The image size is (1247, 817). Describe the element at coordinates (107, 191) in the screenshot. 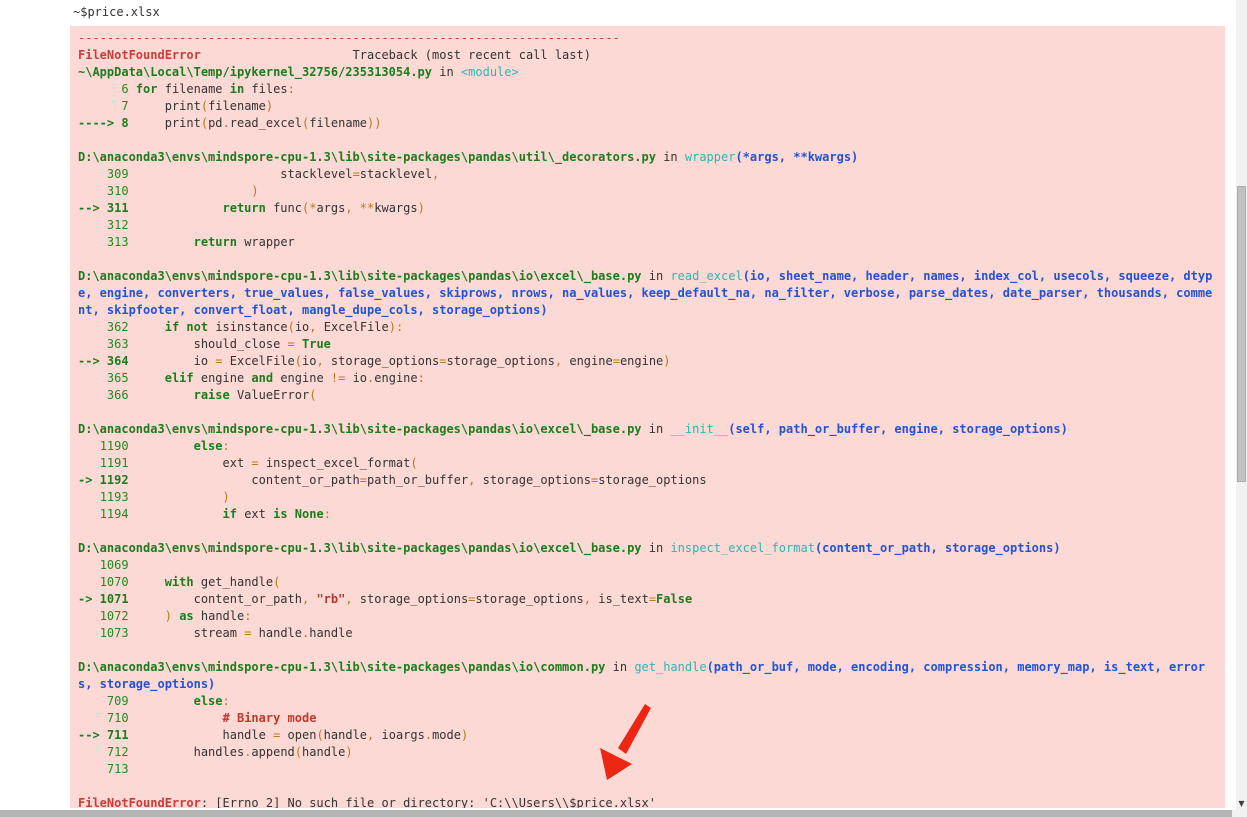

I see `line-number: 310` at that location.